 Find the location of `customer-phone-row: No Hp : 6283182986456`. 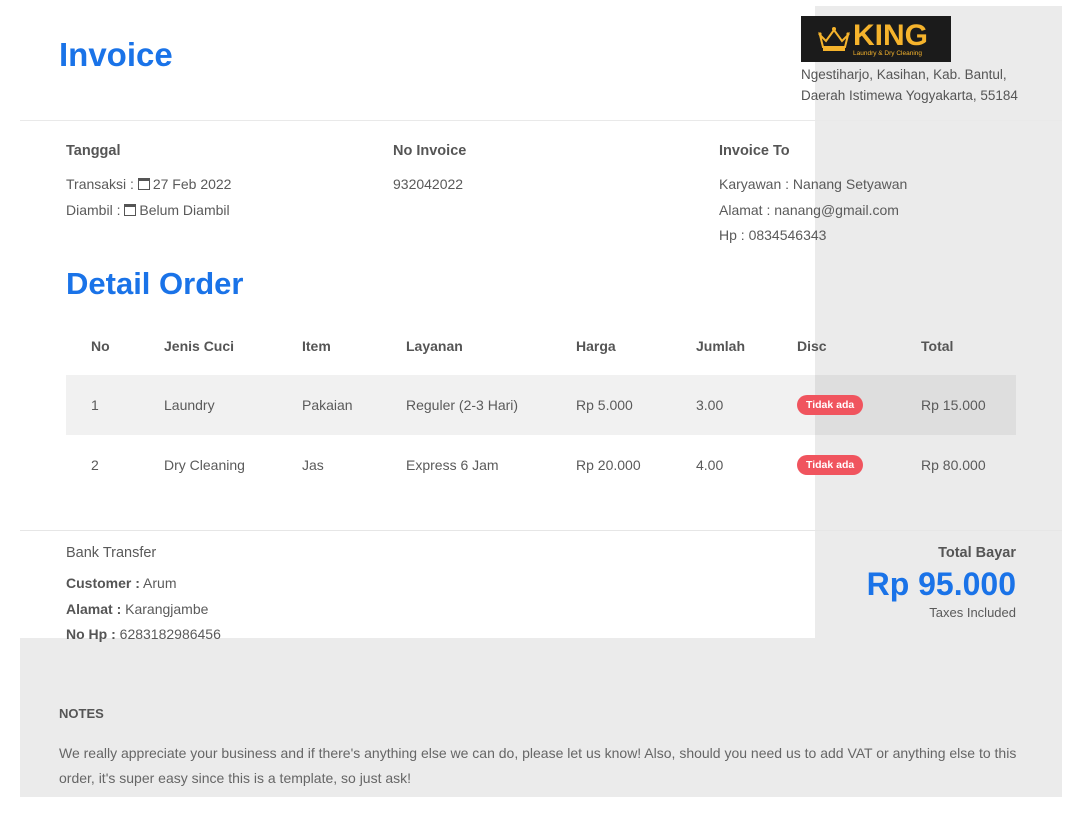

customer-phone-row: No Hp : 6283182986456 is located at coordinates (143, 635).